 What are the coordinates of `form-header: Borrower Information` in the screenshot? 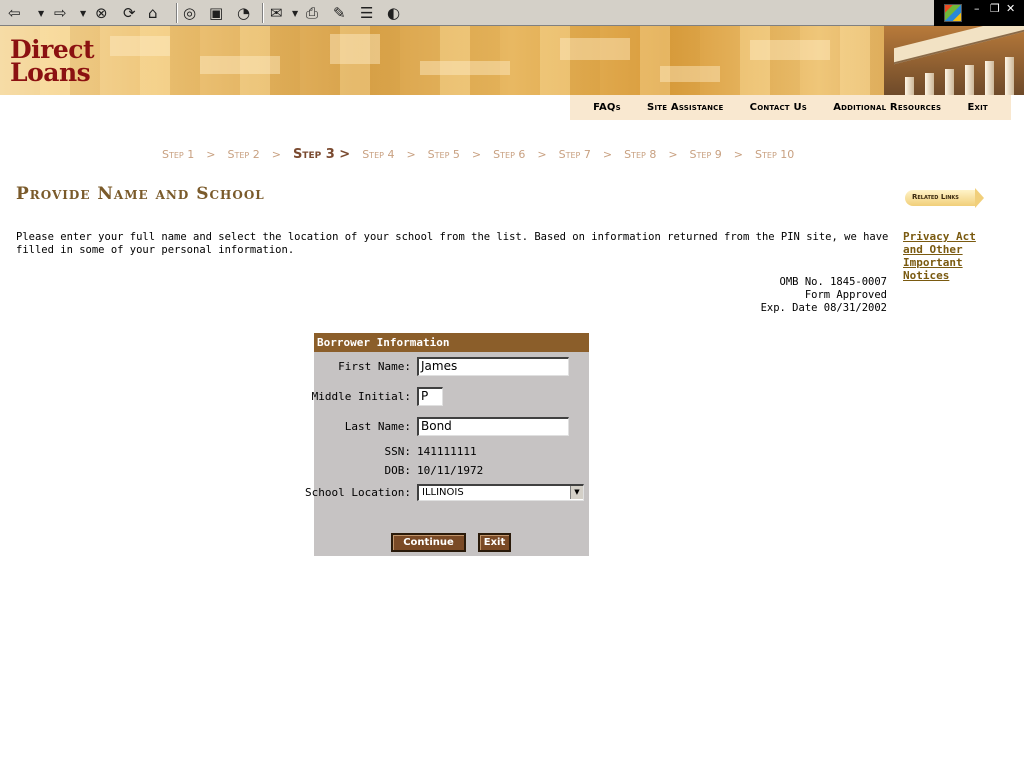 It's located at (451, 342).